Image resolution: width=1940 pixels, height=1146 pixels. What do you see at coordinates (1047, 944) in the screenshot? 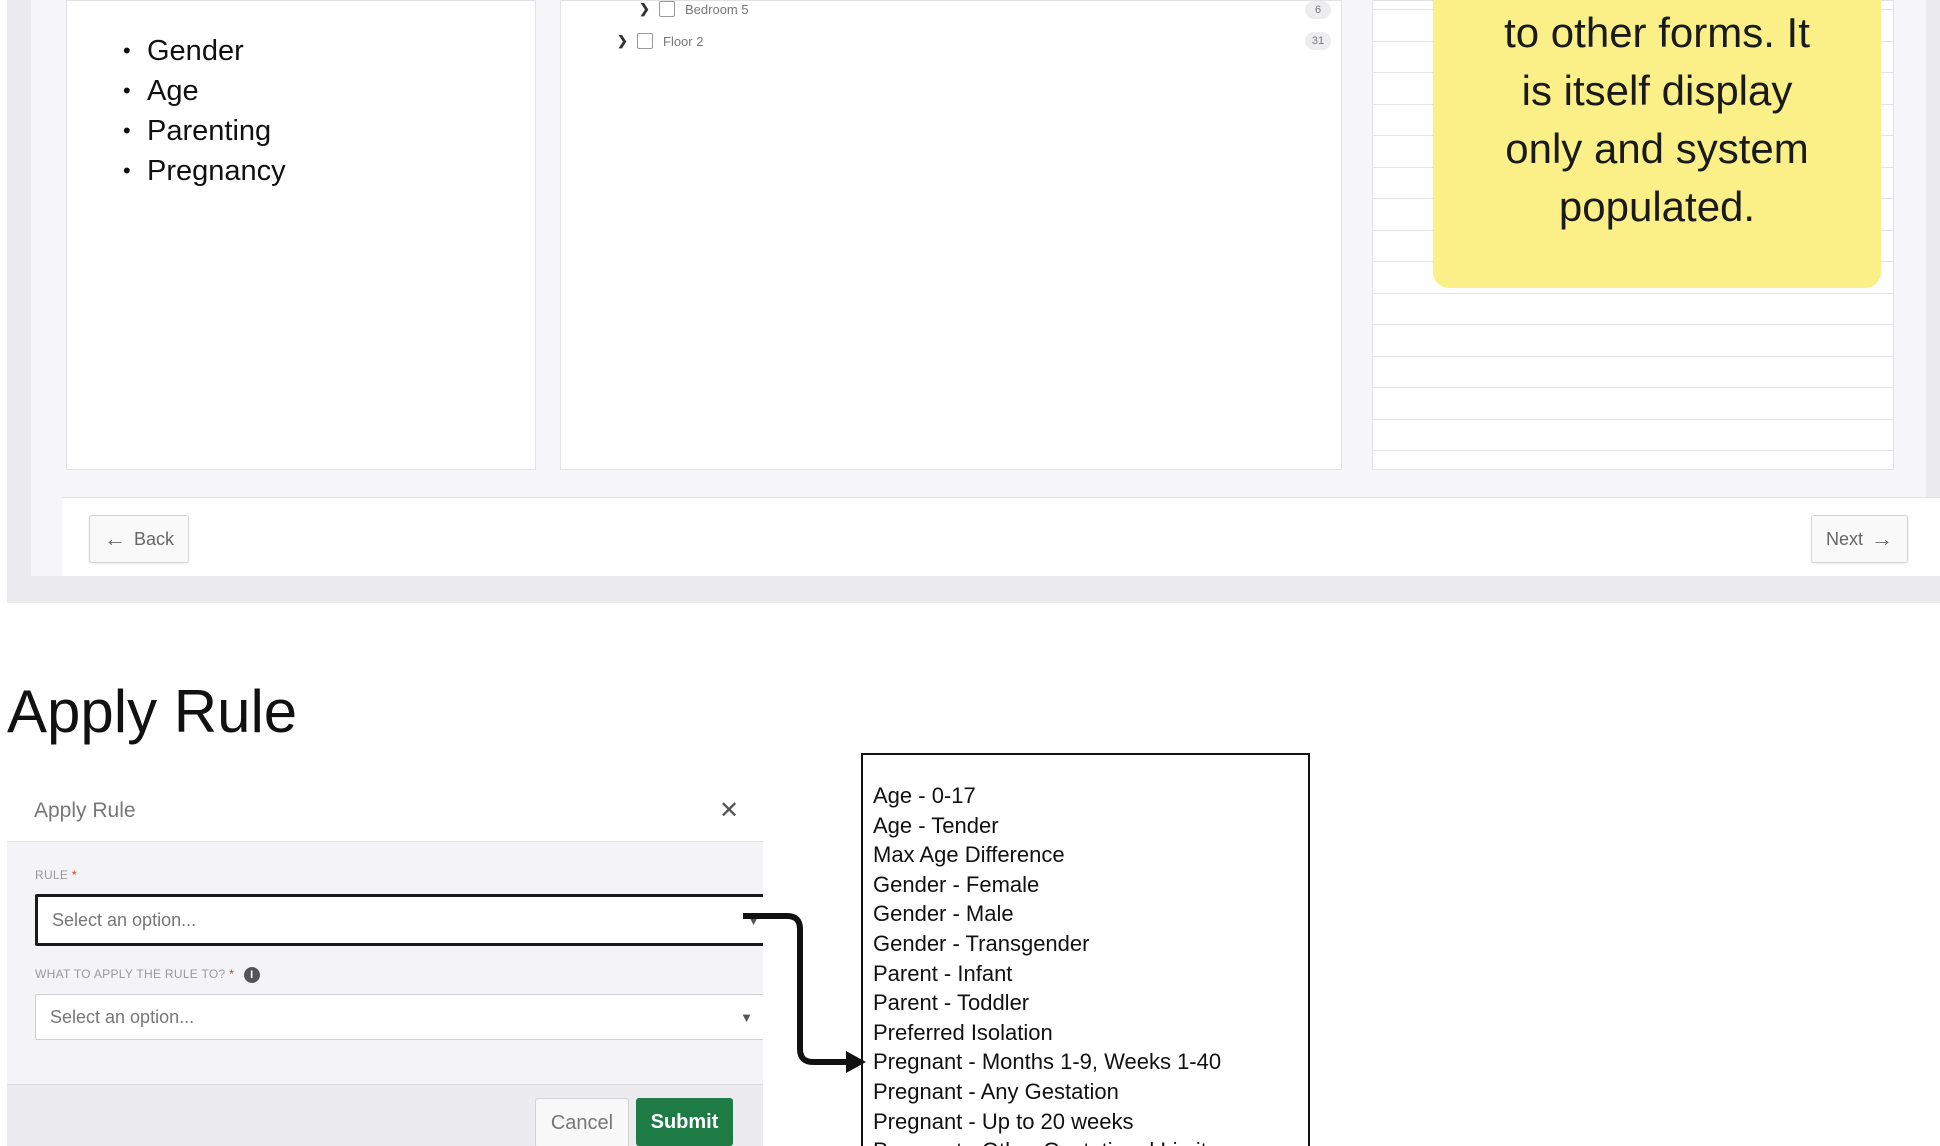
I see `rule-option: Gender - Transgender` at bounding box center [1047, 944].